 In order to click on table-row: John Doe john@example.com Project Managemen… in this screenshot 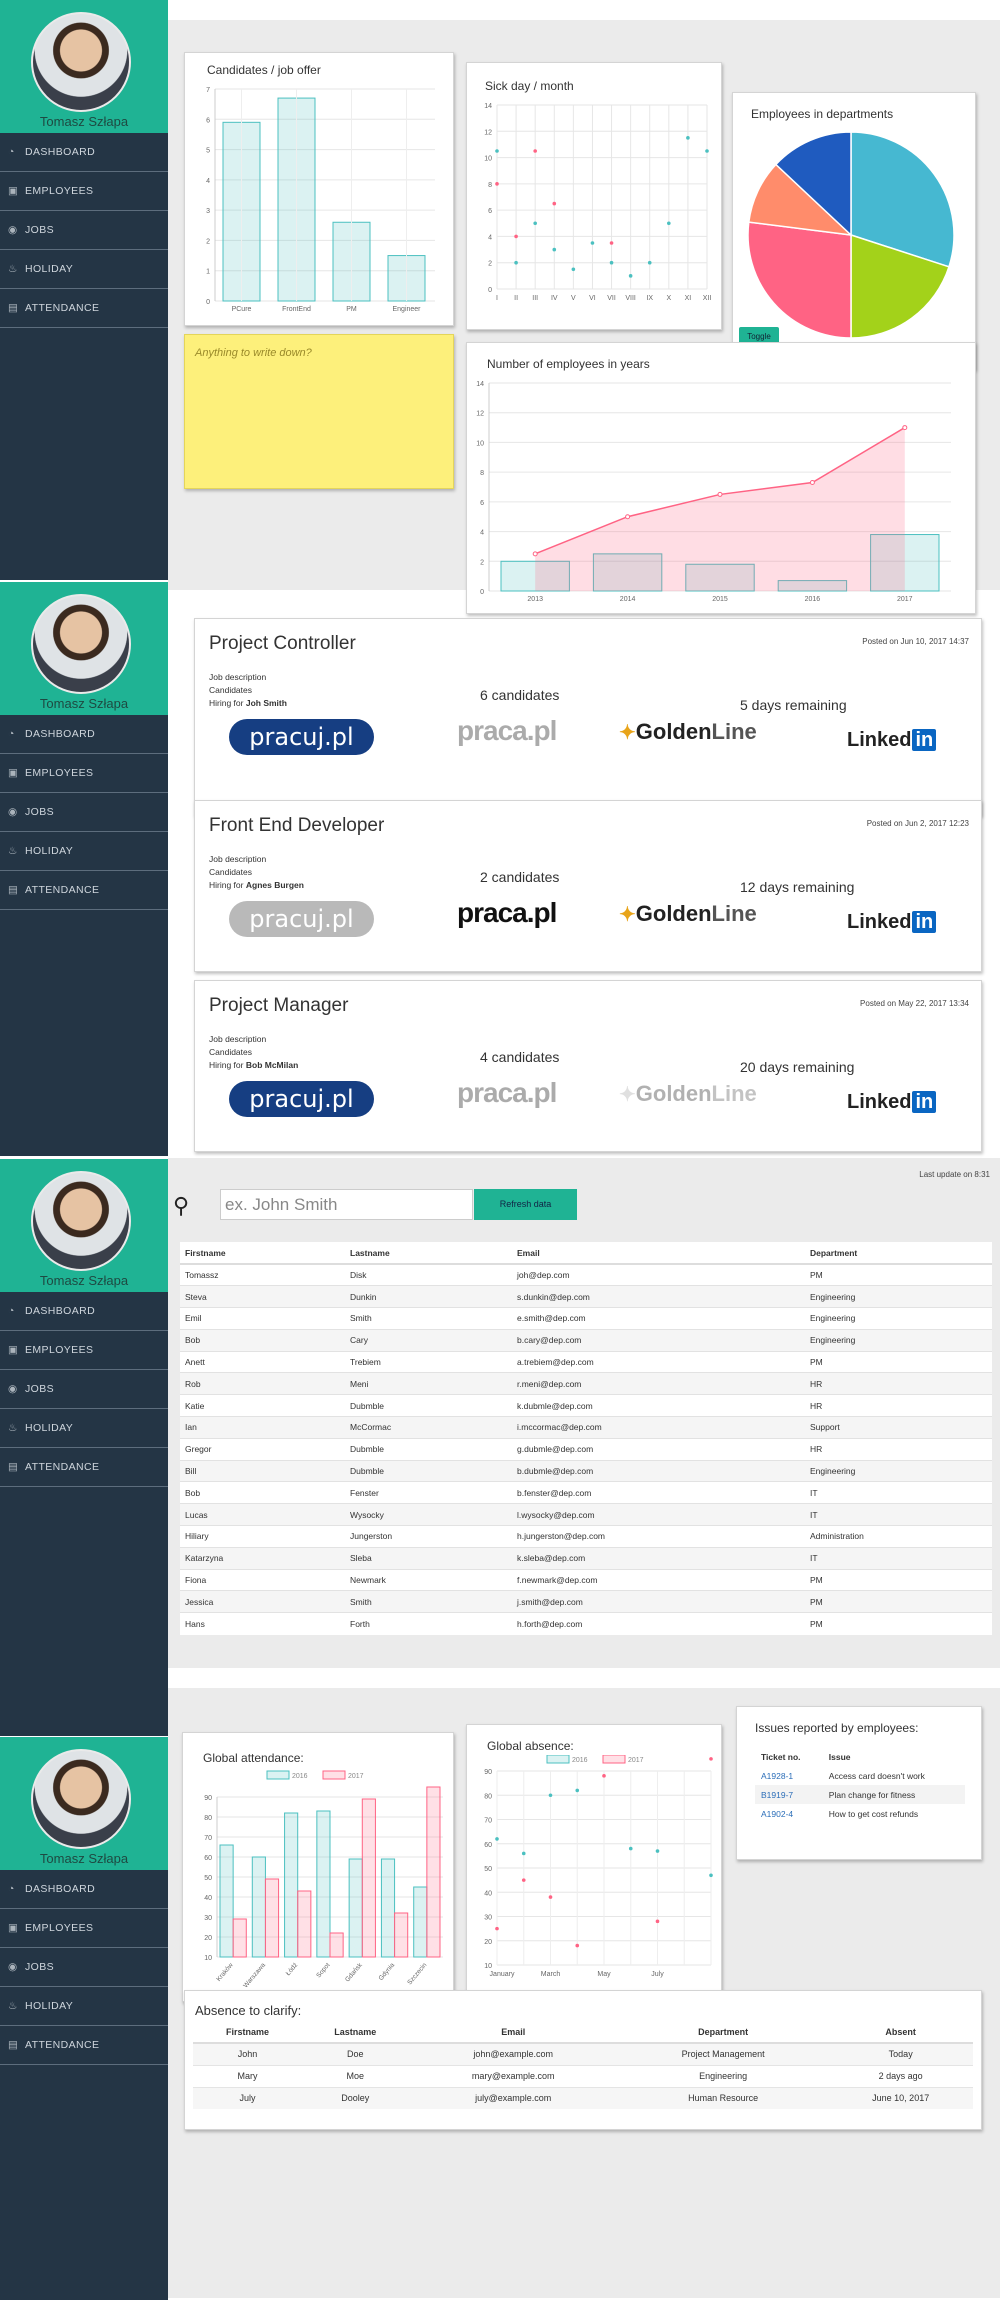, I will do `click(583, 2053)`.